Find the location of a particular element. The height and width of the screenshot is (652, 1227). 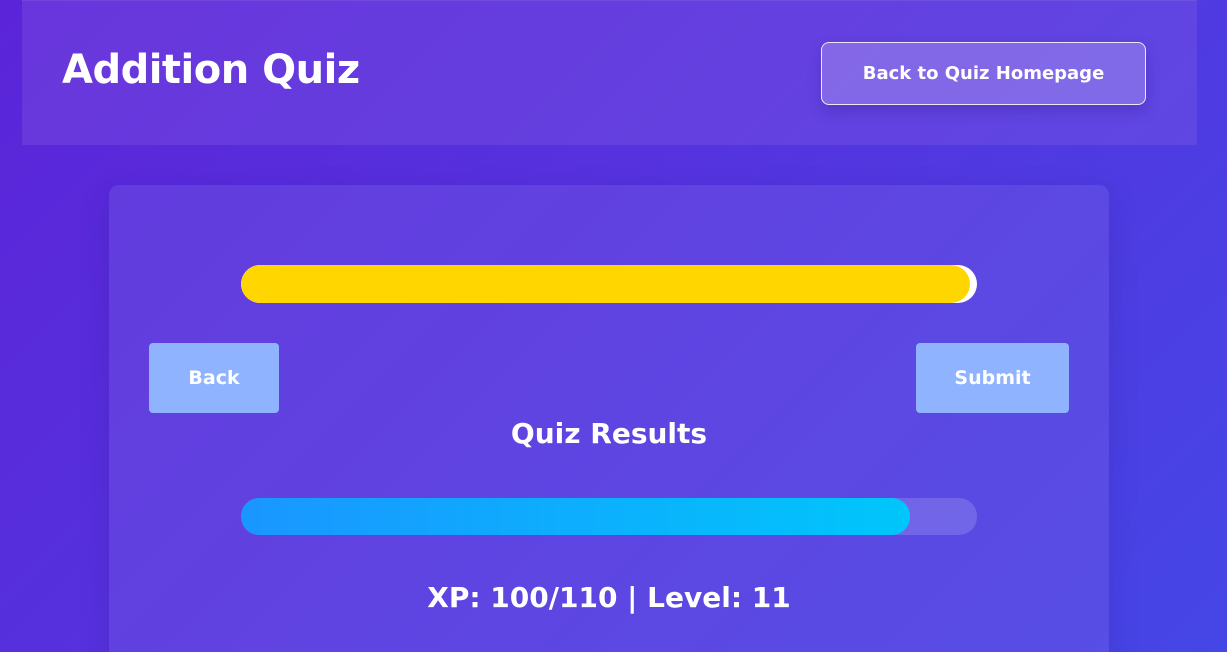

results-title: Quiz Results is located at coordinates (609, 433).